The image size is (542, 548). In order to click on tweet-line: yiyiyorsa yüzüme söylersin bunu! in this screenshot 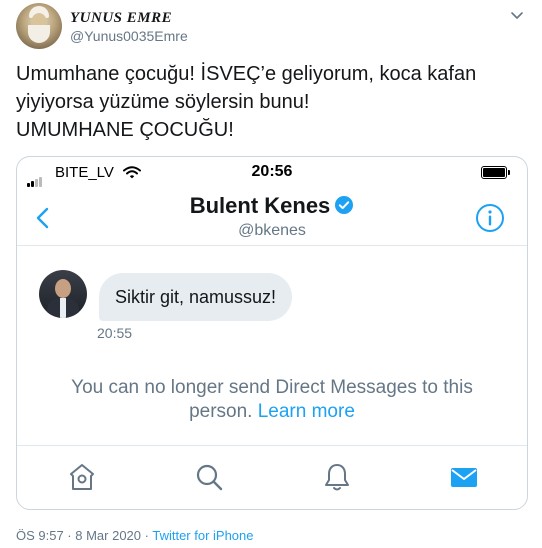, I will do `click(163, 102)`.